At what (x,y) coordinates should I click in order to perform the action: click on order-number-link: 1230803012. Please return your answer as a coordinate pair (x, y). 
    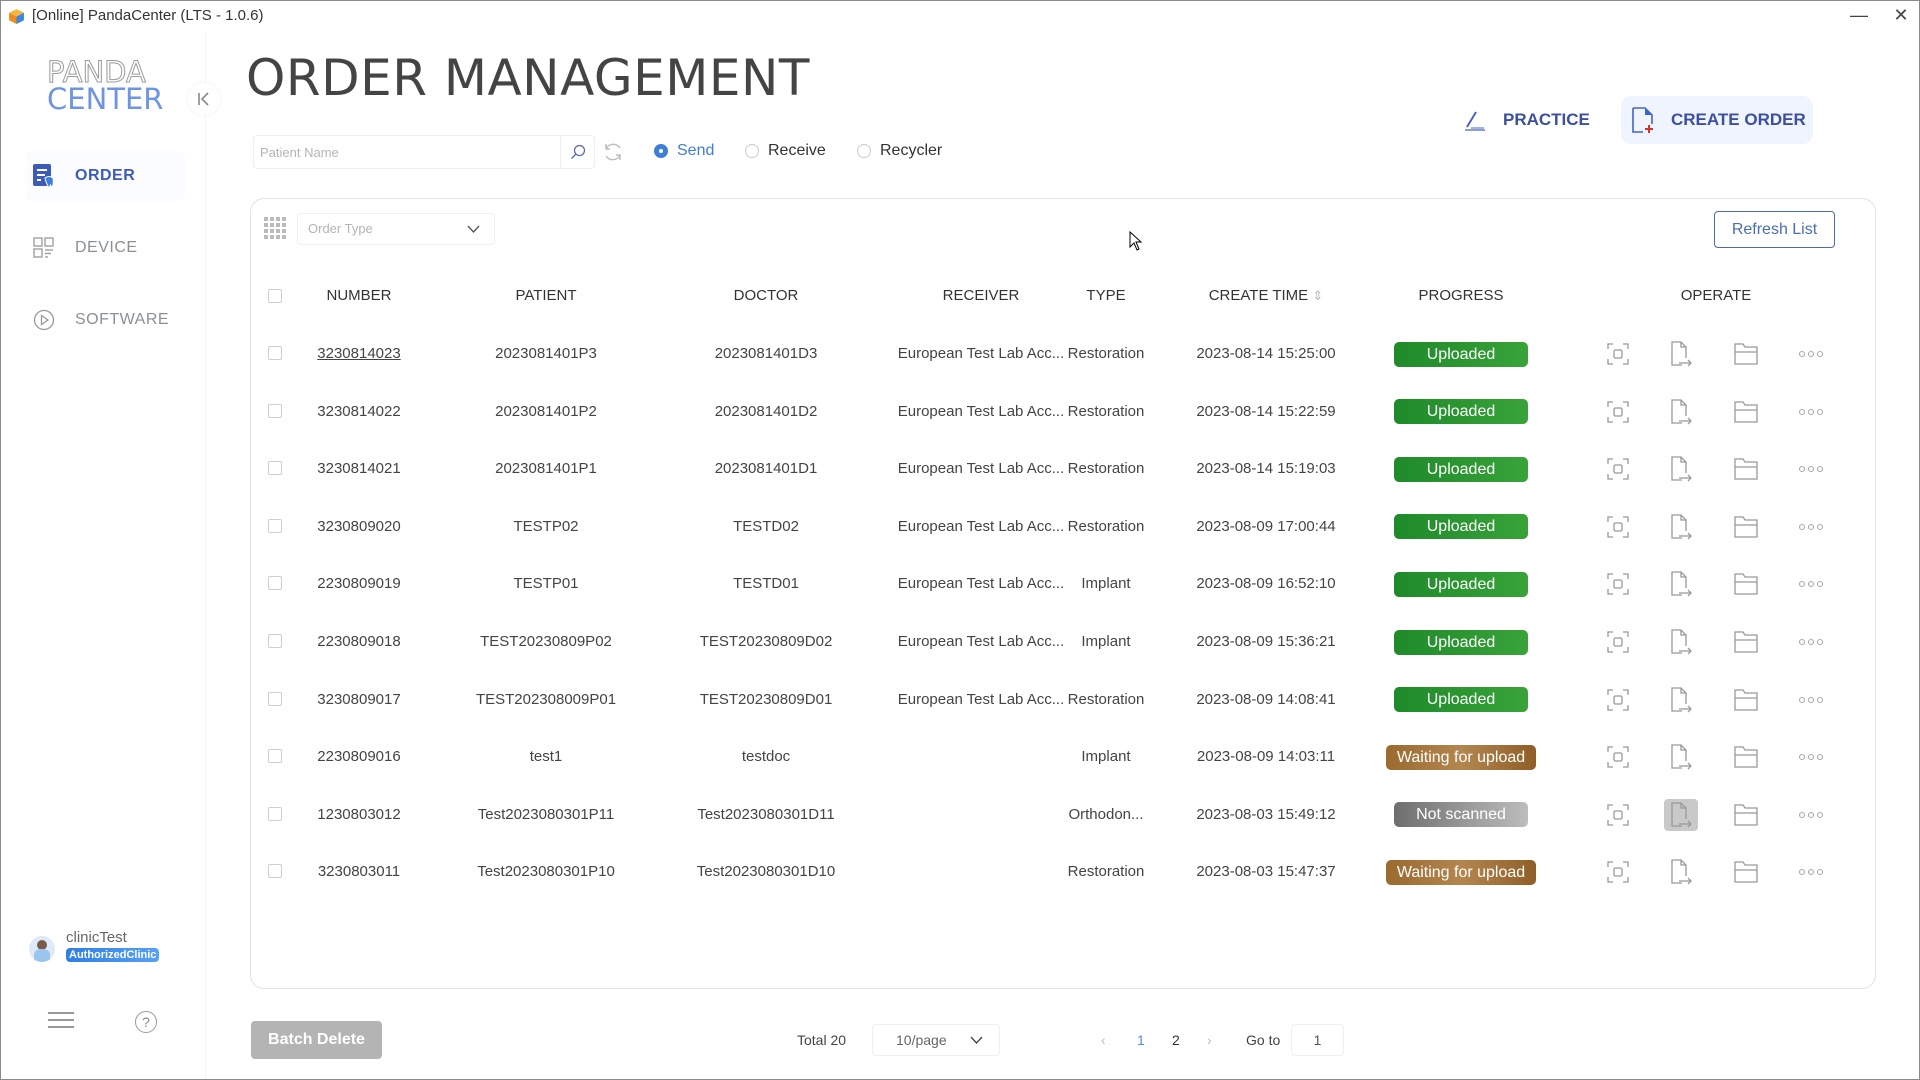
    Looking at the image, I should click on (358, 814).